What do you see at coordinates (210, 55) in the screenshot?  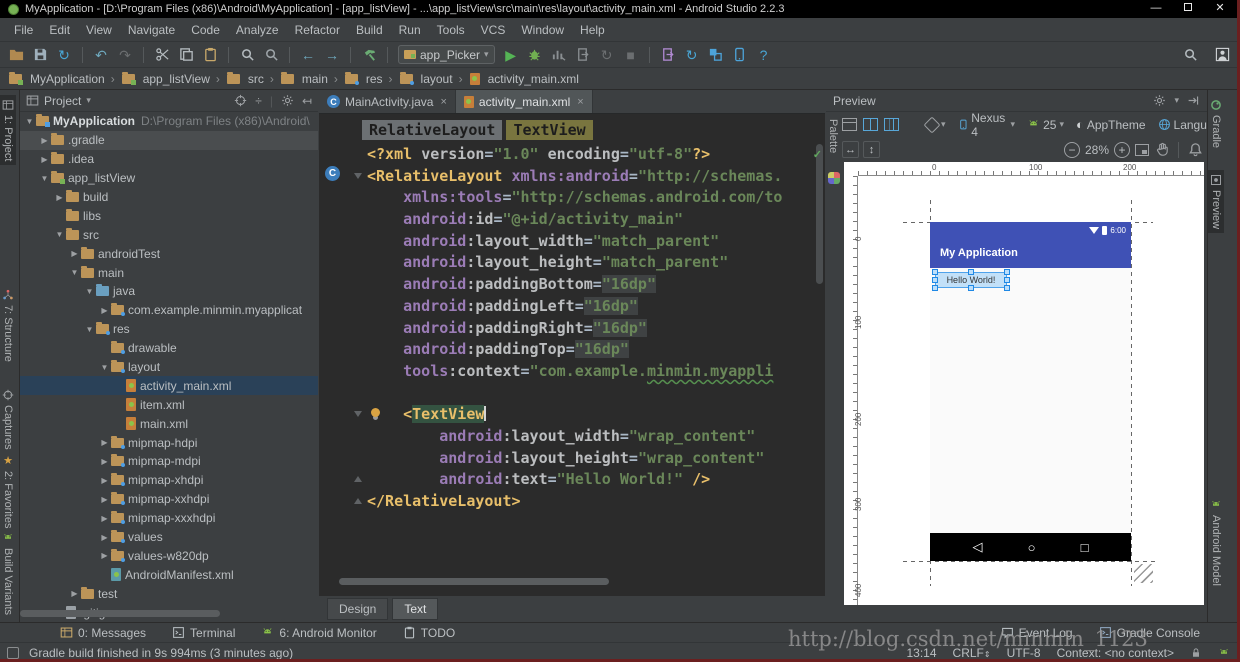 I see `paste-icon` at bounding box center [210, 55].